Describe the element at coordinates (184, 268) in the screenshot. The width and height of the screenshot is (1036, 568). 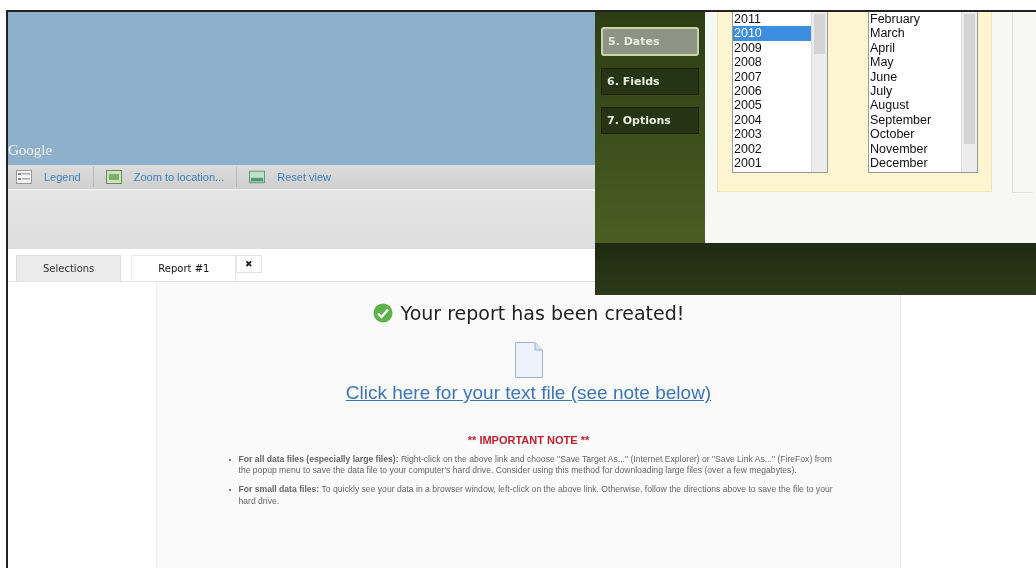
I see `tab: Report #1` at that location.